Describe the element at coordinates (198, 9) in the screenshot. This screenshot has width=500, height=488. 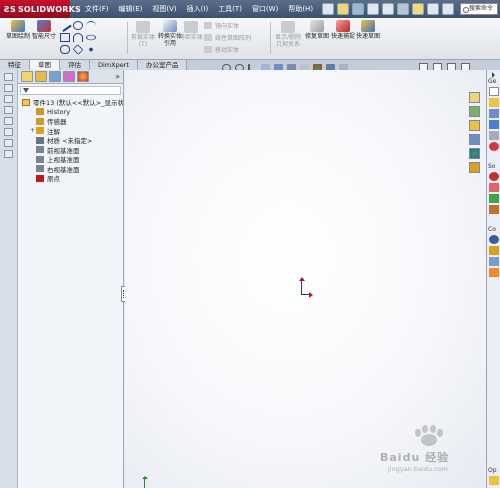
I see `menu-insert: 插入(I)` at that location.